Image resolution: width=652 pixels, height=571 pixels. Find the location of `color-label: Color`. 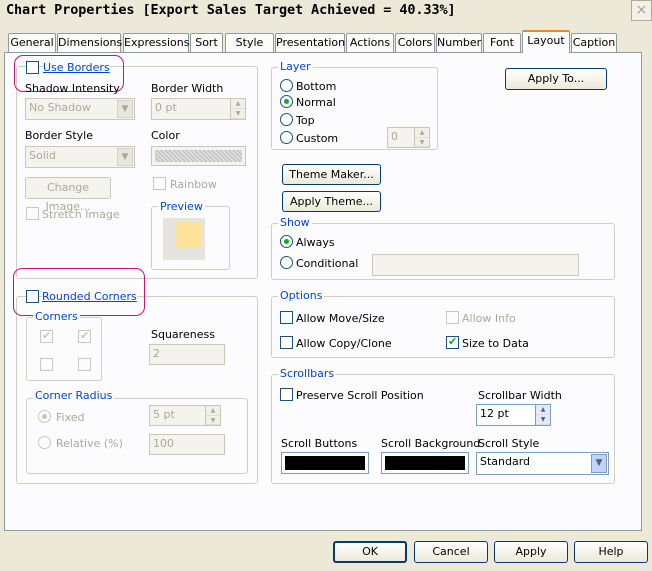

color-label: Color is located at coordinates (165, 135).